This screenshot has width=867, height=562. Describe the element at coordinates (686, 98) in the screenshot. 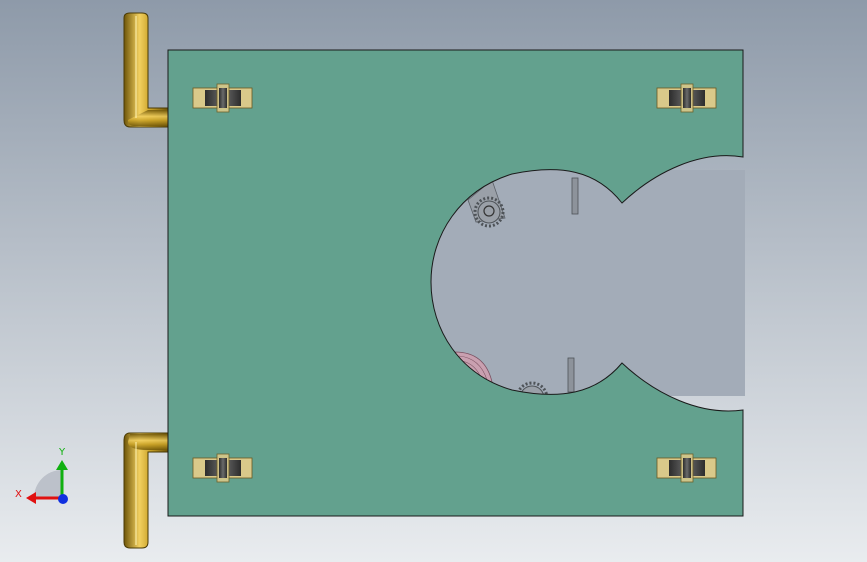

I see `wheel-top-right` at that location.